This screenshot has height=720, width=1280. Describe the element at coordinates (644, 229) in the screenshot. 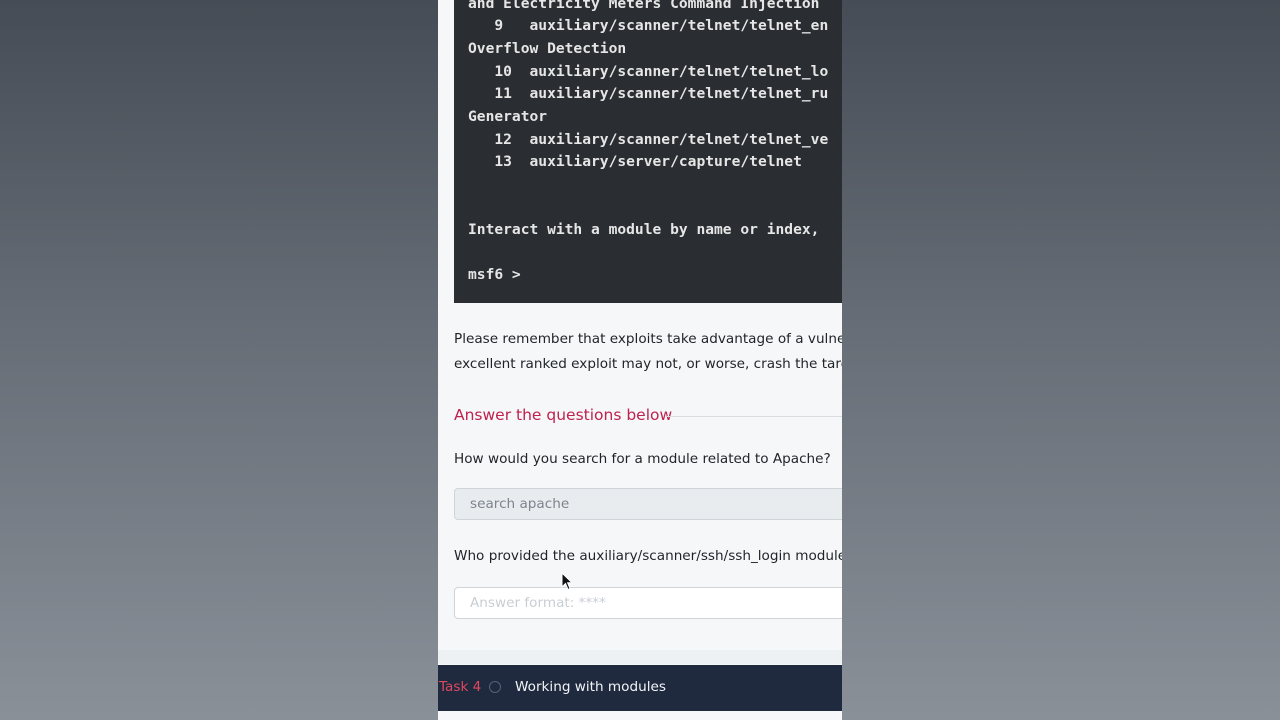

I see `terminal-line: Interact with a module by name or index,` at that location.